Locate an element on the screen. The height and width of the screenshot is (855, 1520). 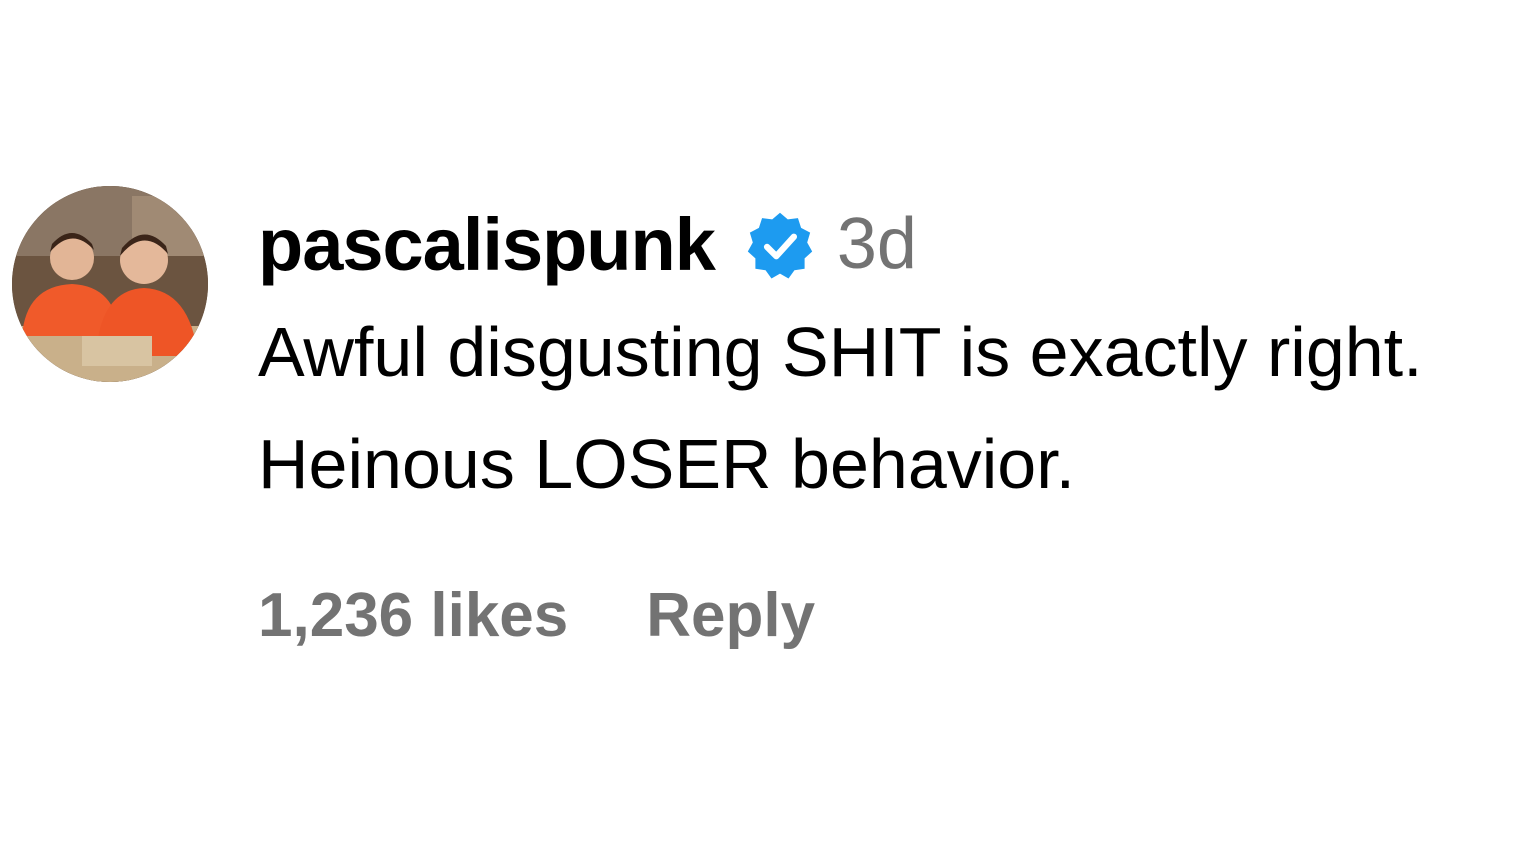
timestamp: 3d is located at coordinates (876, 244).